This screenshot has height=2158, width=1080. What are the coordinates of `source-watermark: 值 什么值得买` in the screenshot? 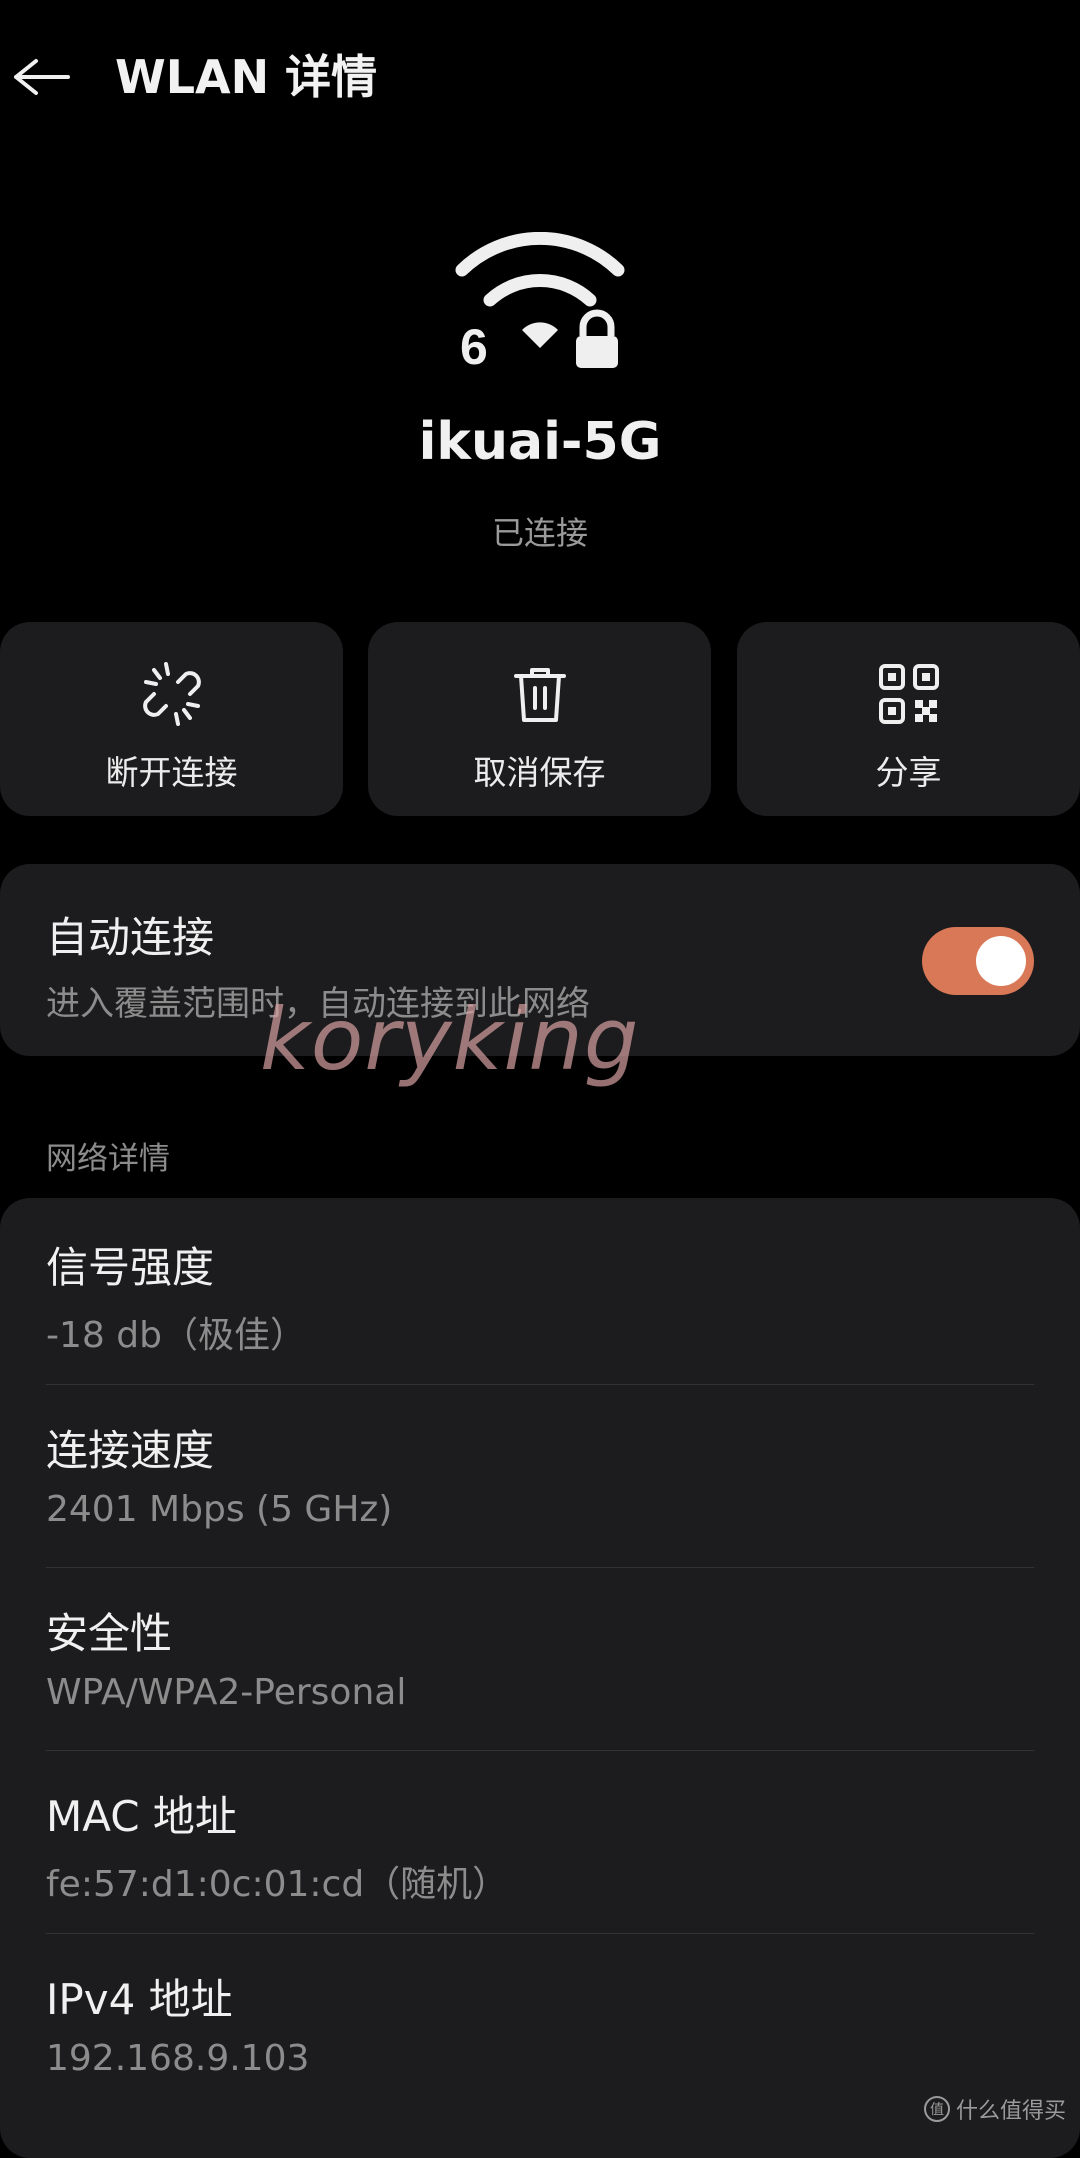 It's located at (994, 2109).